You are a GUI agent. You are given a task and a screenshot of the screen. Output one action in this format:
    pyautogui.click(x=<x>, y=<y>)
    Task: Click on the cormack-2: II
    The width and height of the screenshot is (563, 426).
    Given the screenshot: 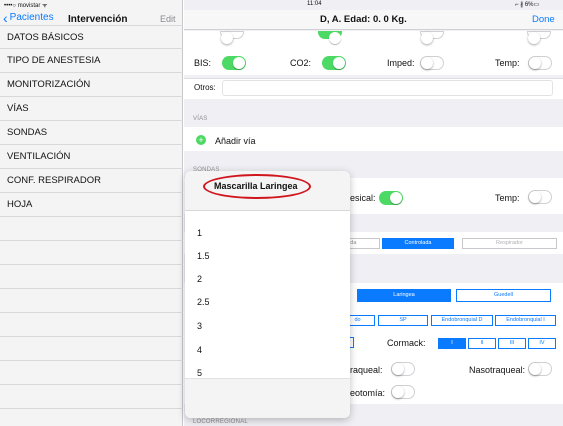 What is the action you would take?
    pyautogui.click(x=482, y=343)
    